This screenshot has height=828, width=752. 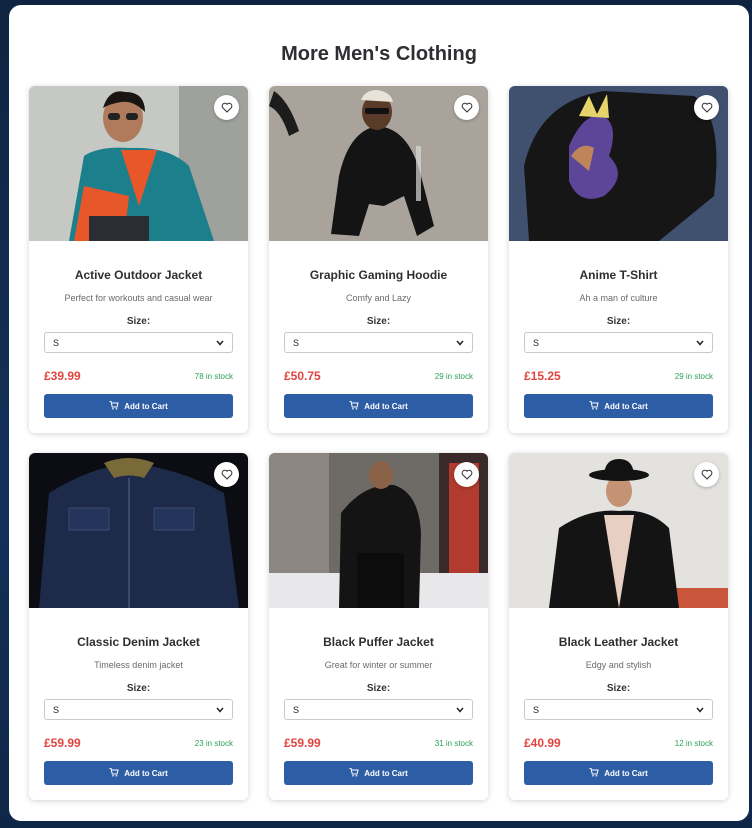 I want to click on product-name: Active Outdoor Jacket, so click(x=138, y=275).